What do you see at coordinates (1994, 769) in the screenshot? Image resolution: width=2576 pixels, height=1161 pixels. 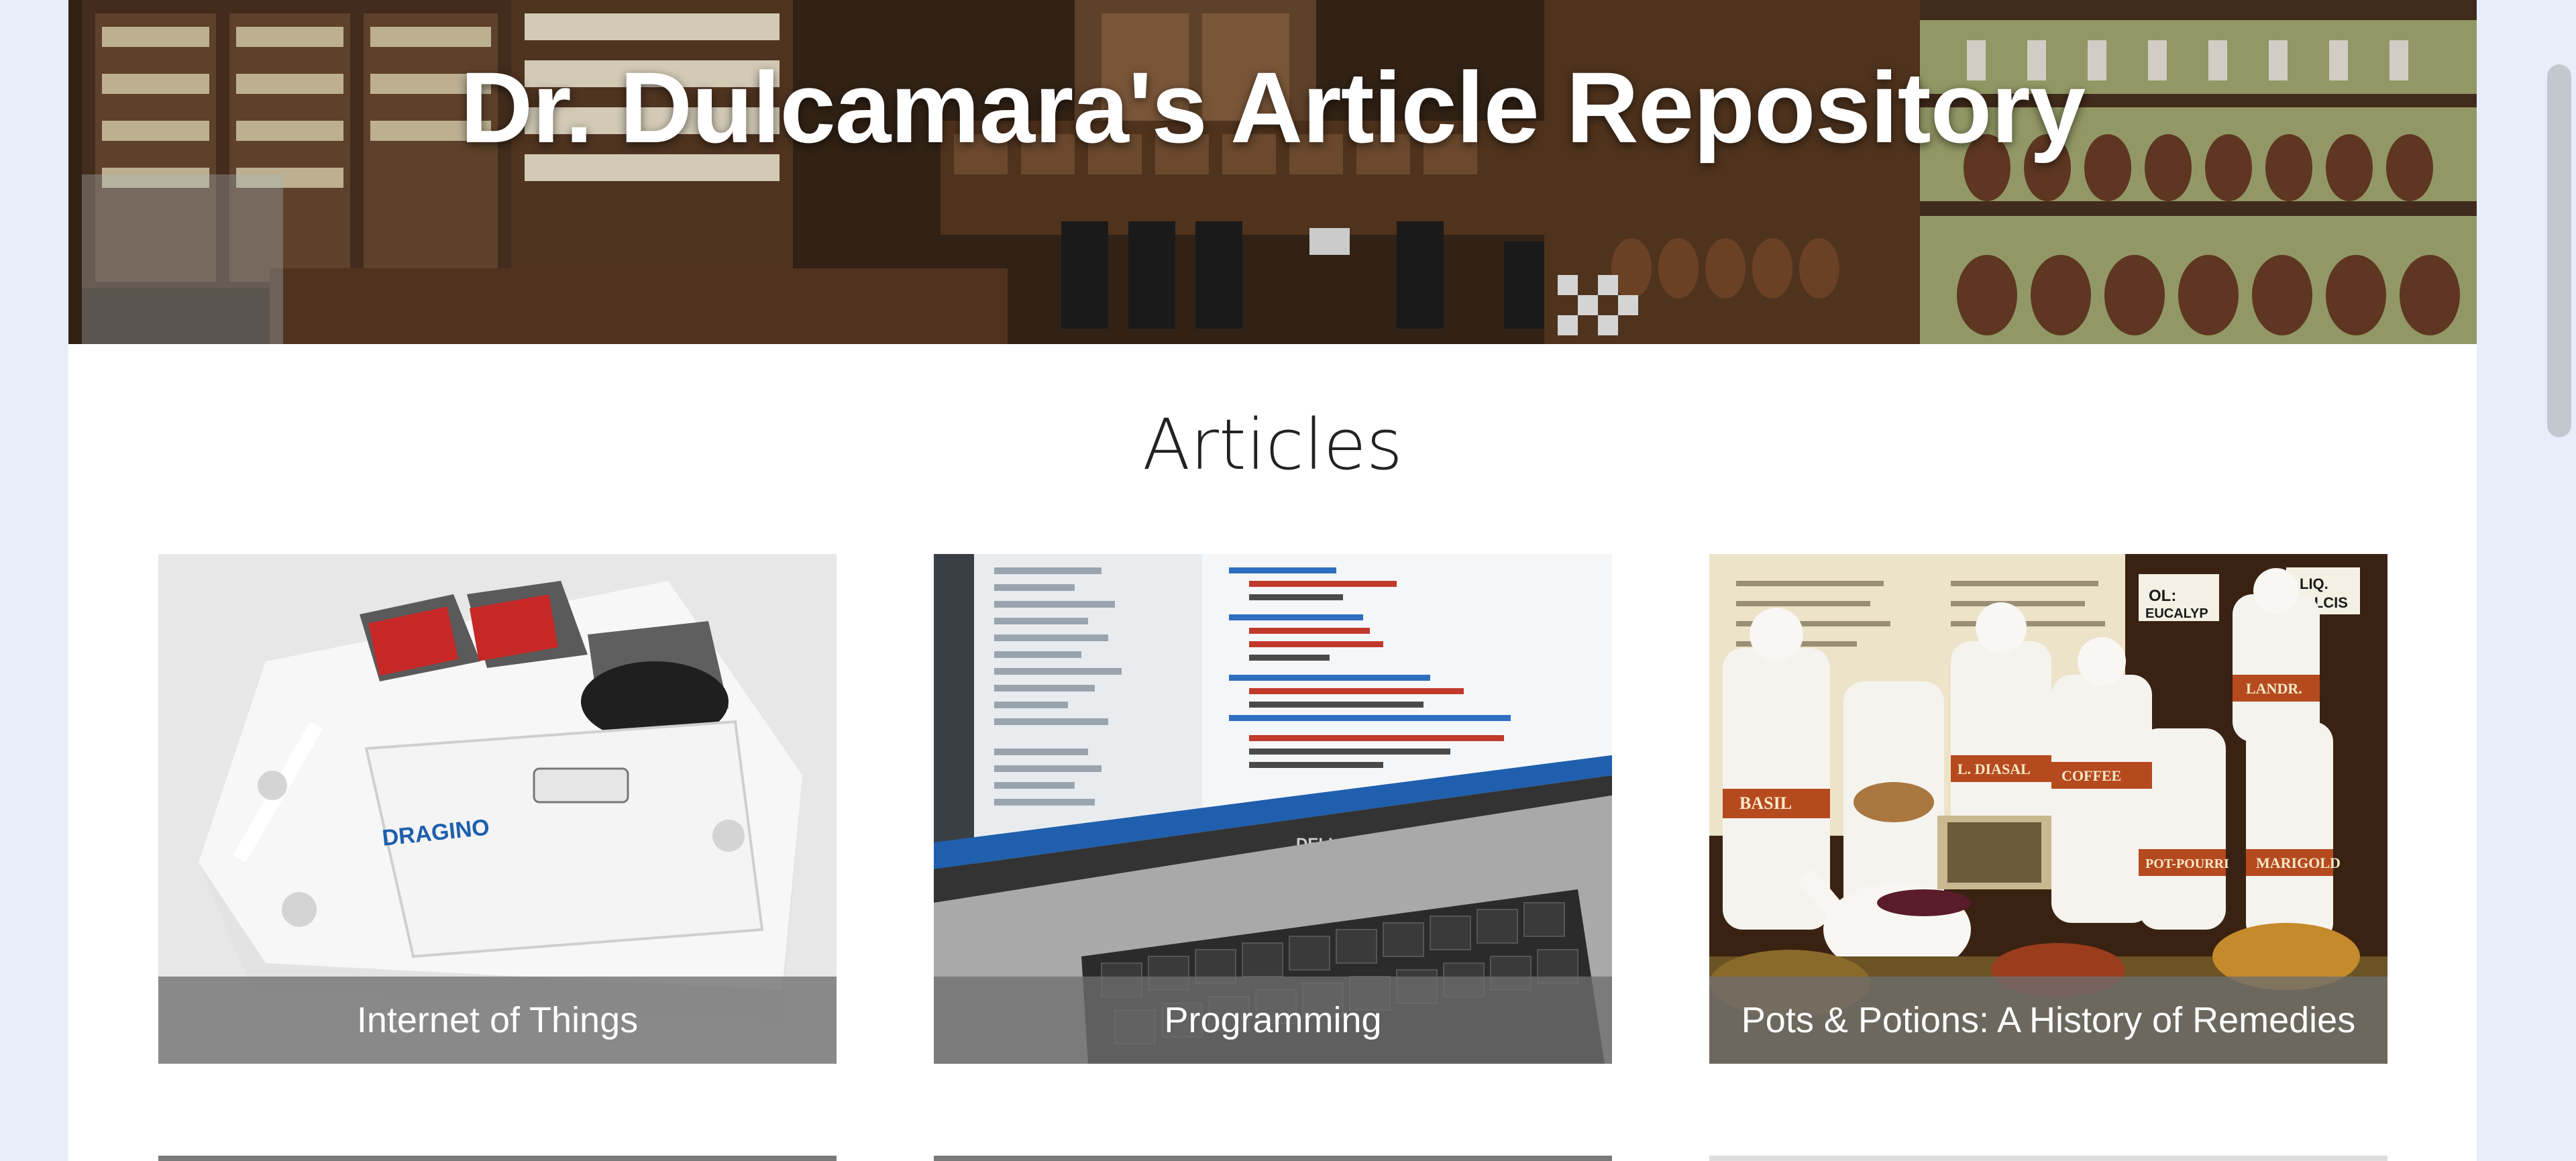 I see `svg-text: L. DIASAL` at bounding box center [1994, 769].